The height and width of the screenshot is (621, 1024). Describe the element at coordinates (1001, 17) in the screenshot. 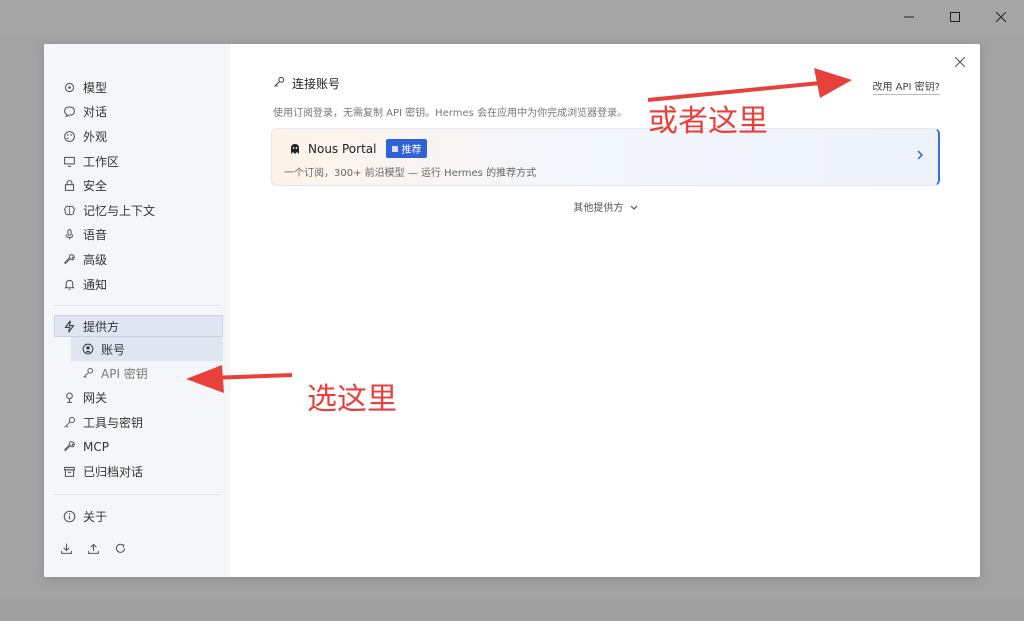

I see `close-window-icon` at that location.